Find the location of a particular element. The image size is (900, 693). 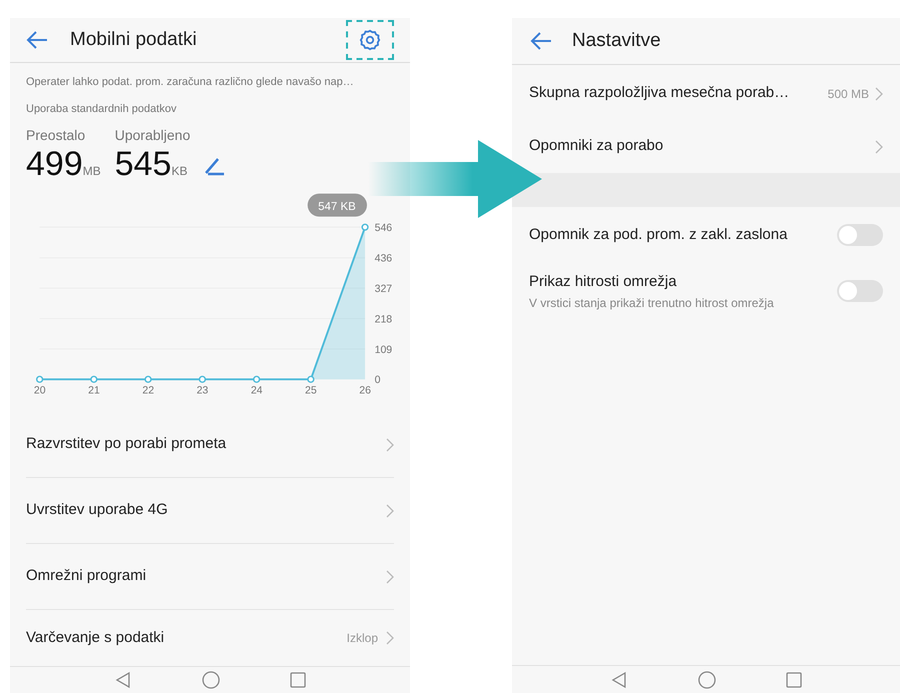

settings-item: Opomniki za porabo is located at coordinates (706, 146).